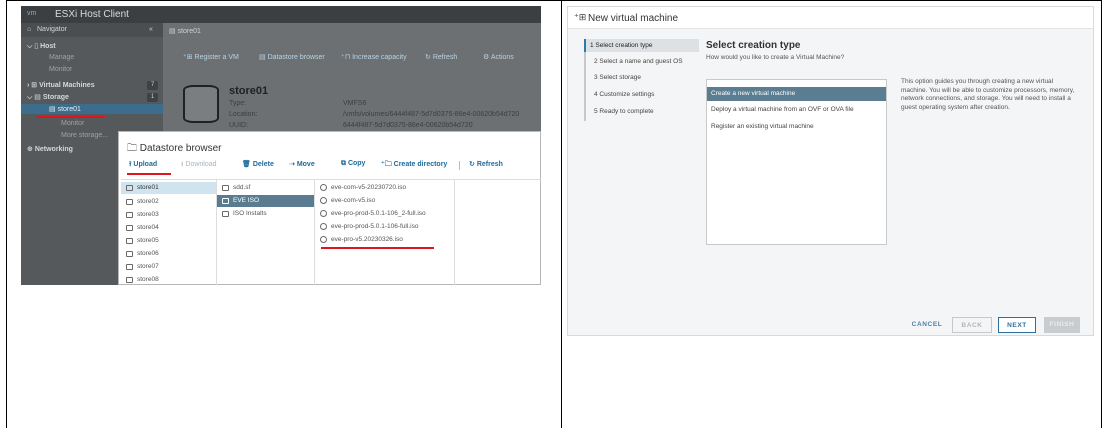 The height and width of the screenshot is (428, 1104). Describe the element at coordinates (265, 201) in the screenshot. I see `folder-row: EVE ISO` at that location.